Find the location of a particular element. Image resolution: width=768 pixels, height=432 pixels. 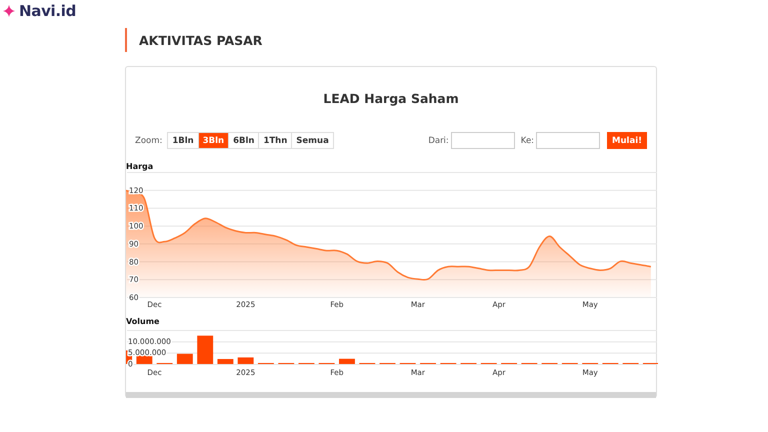

section-title: AKTIVITAS PASAR is located at coordinates (391, 40).